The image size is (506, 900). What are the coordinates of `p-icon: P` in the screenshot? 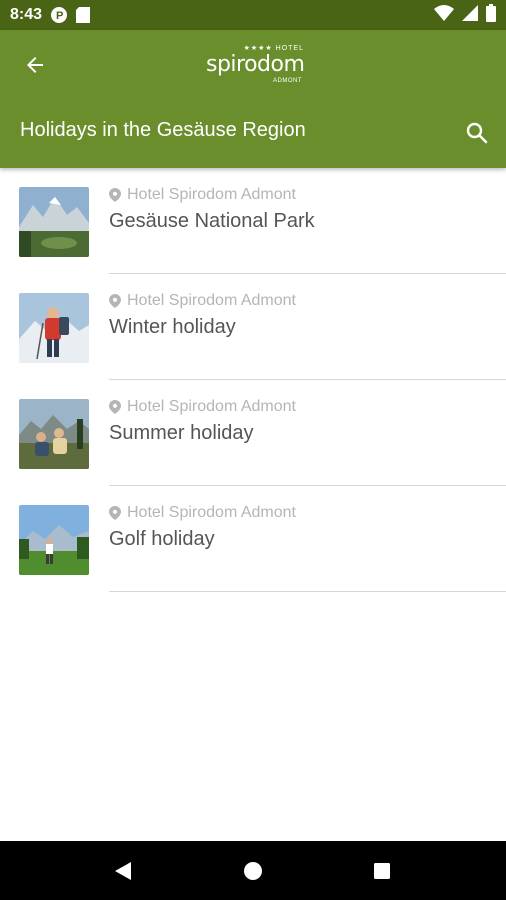 It's located at (59, 15).